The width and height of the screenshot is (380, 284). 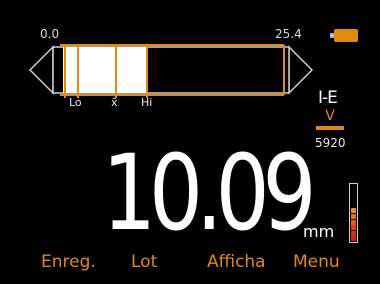 What do you see at coordinates (288, 34) in the screenshot?
I see `scale-max-label: 25.4` at bounding box center [288, 34].